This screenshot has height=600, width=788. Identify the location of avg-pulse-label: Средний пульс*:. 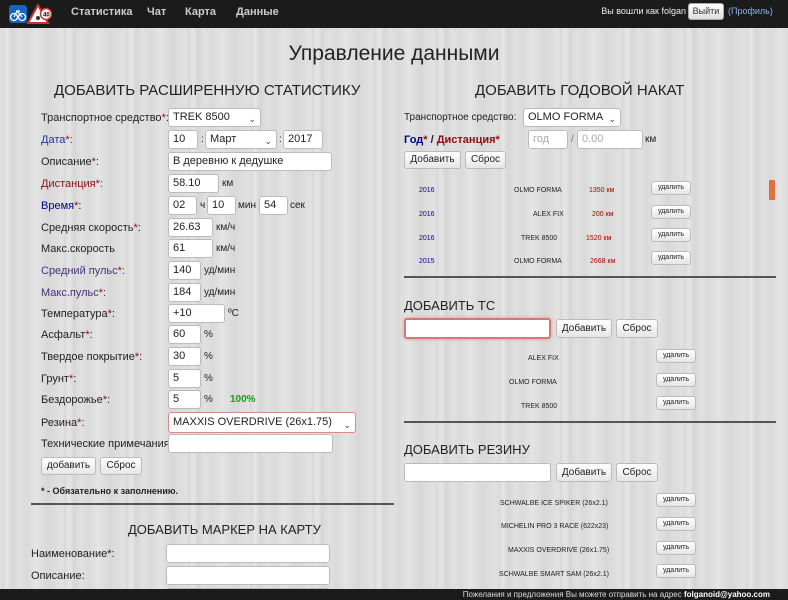
(83, 271).